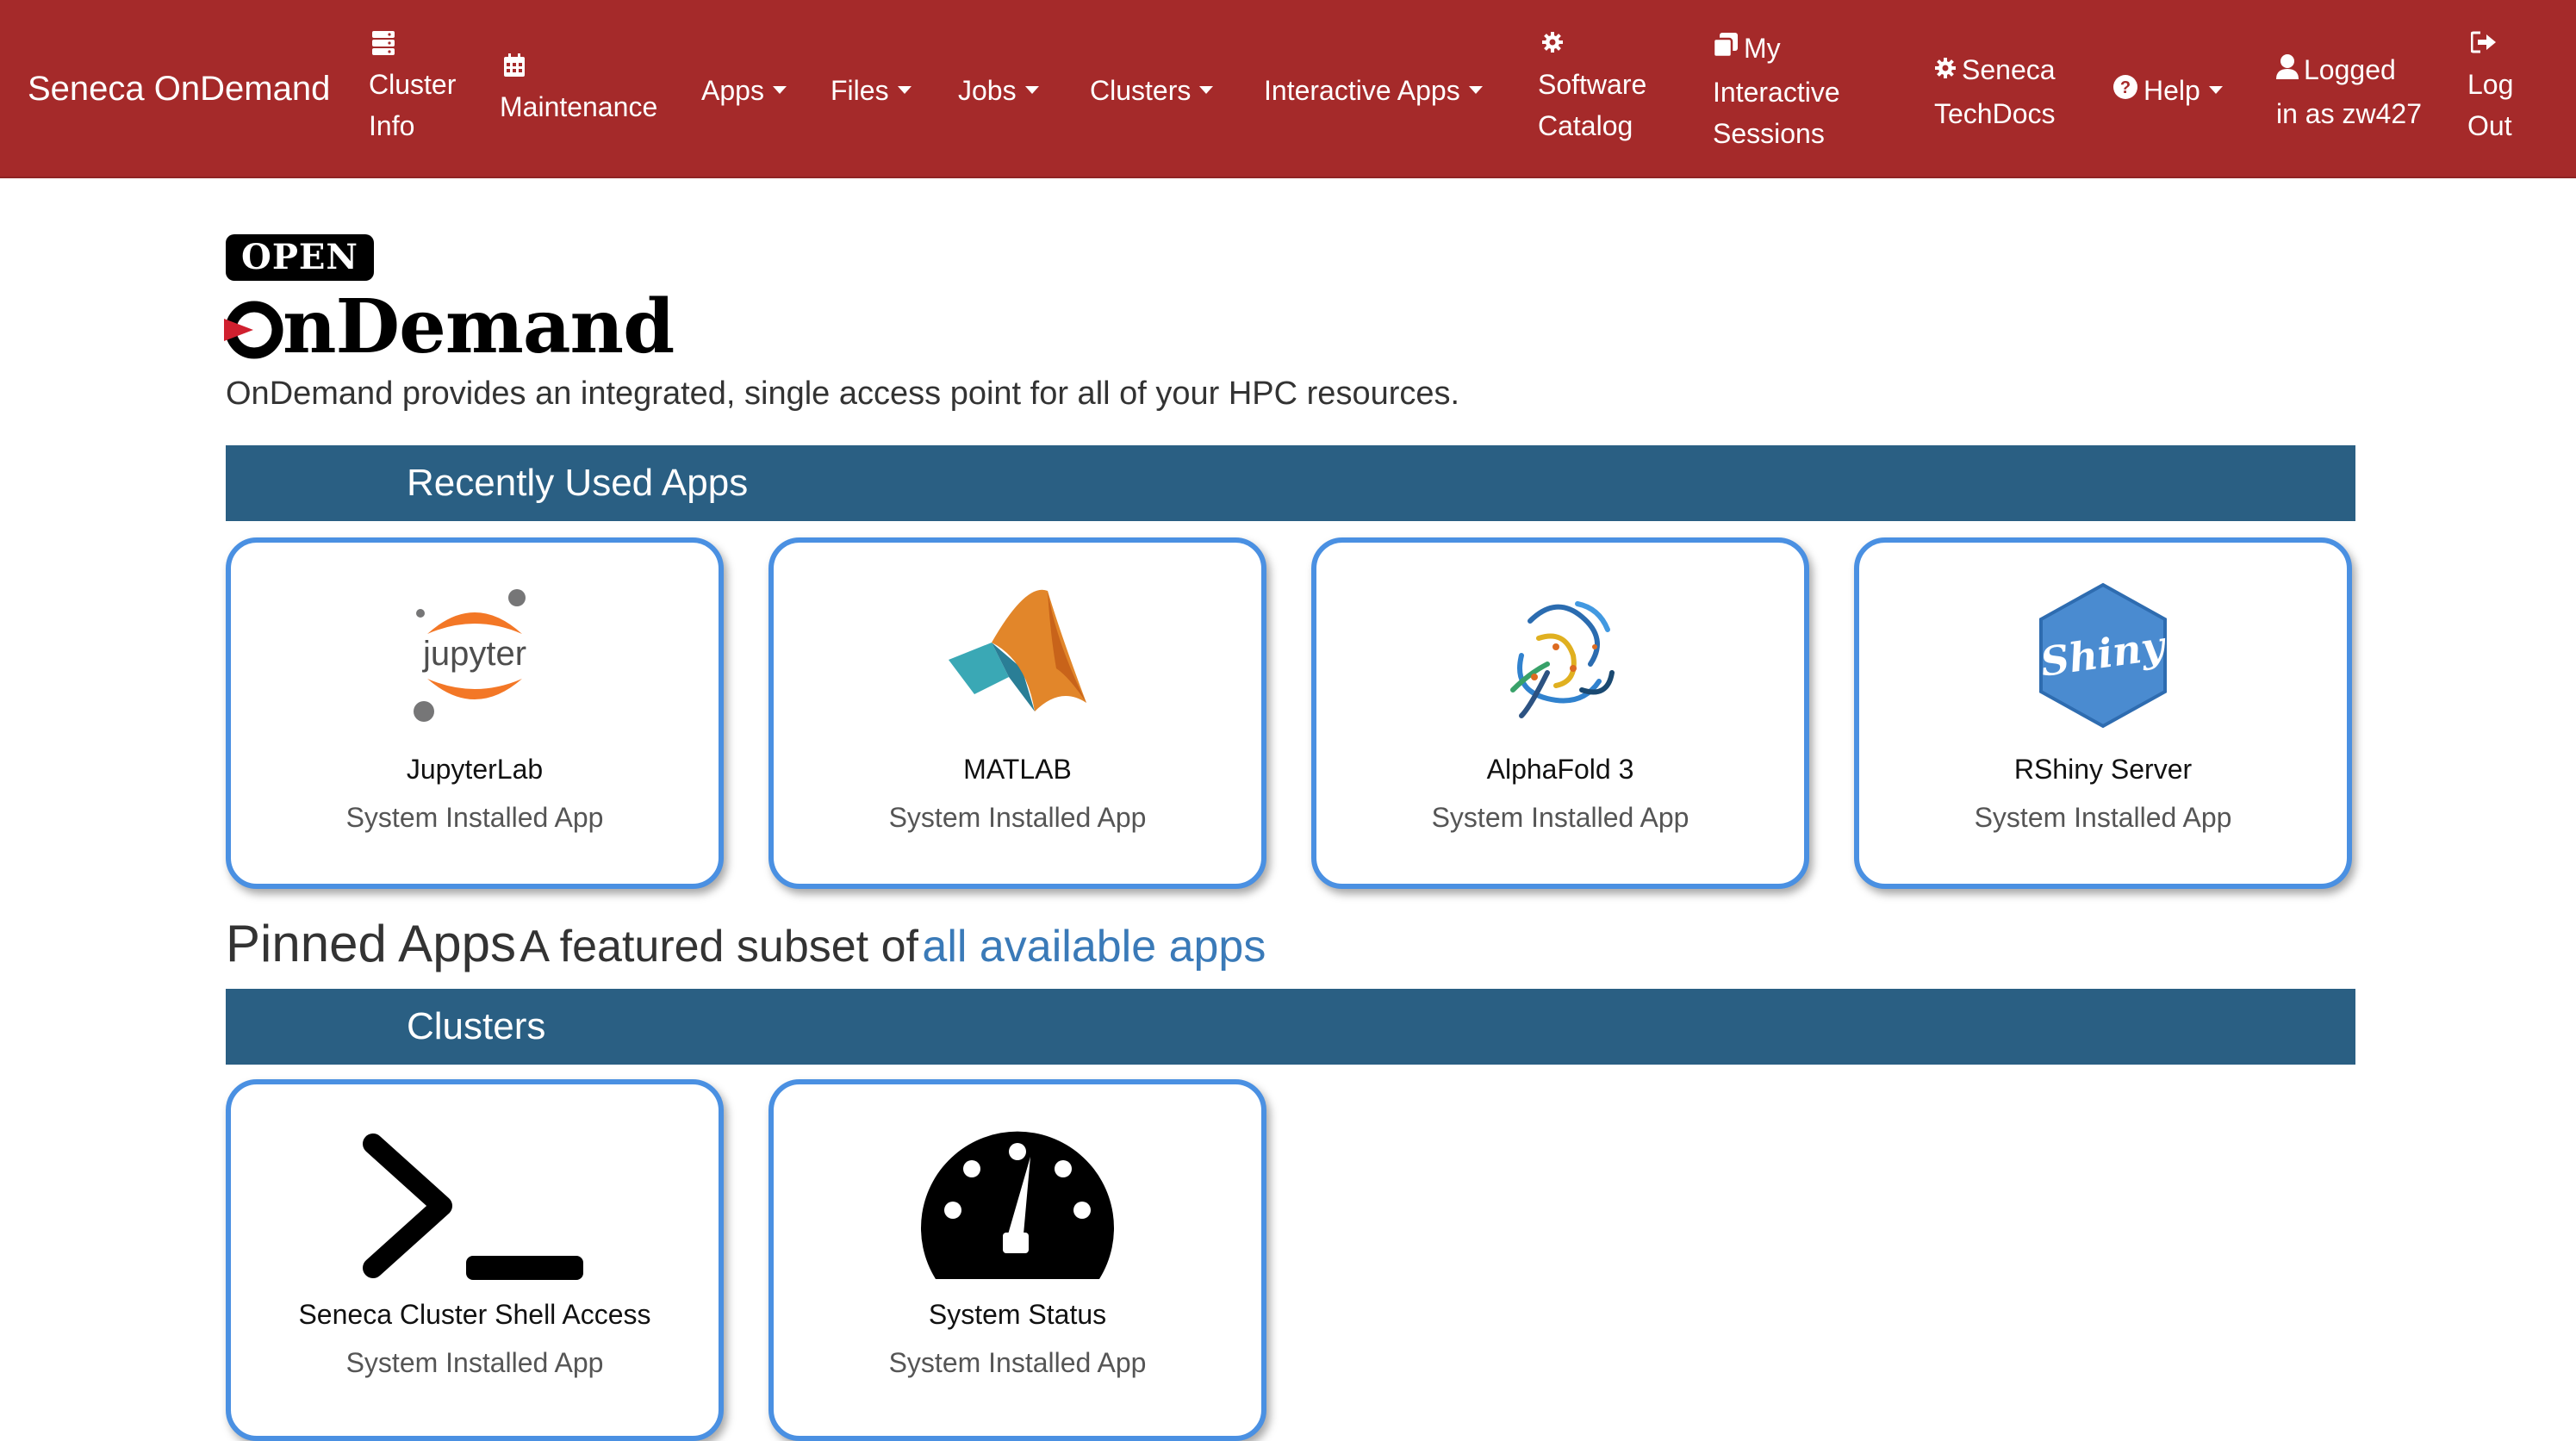  I want to click on nav-software-catalog: Software Catalog, so click(1592, 86).